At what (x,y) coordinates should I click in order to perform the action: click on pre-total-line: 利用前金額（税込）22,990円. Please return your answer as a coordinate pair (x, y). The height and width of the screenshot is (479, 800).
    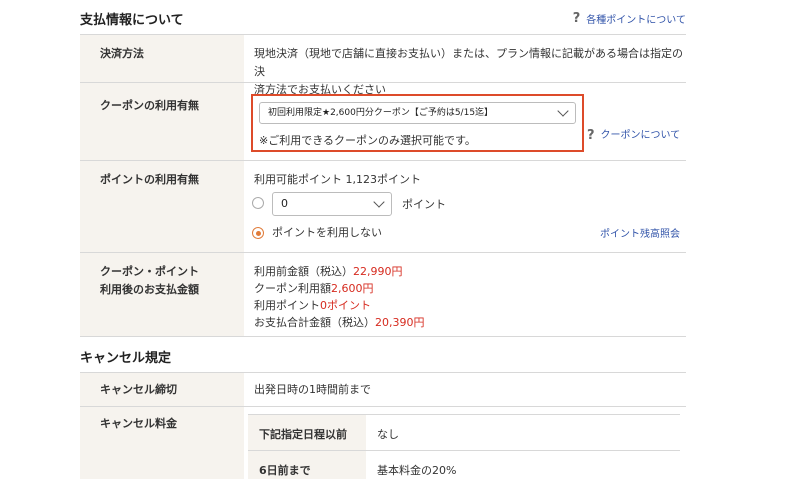
    Looking at the image, I should click on (470, 271).